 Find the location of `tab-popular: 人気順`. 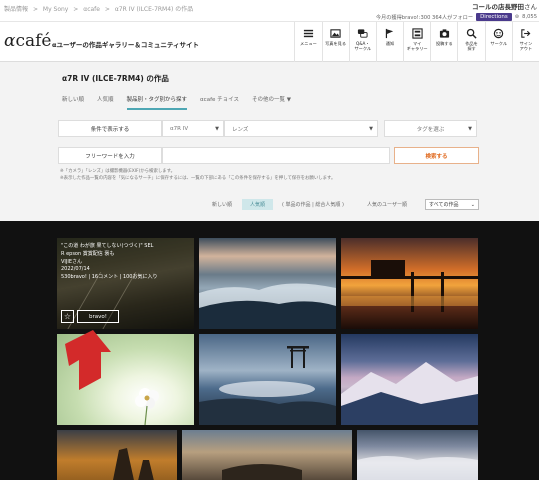

tab-popular: 人気順 is located at coordinates (105, 102).